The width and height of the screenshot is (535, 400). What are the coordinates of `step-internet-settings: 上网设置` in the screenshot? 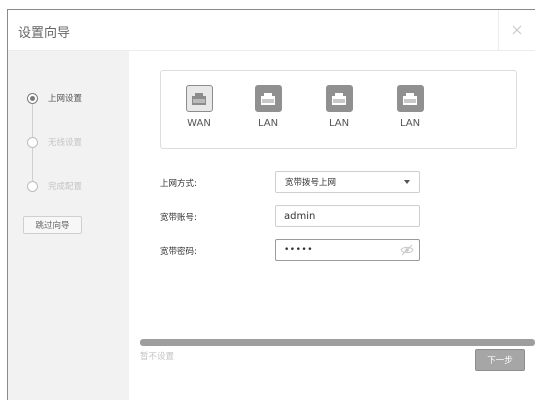 It's located at (54, 98).